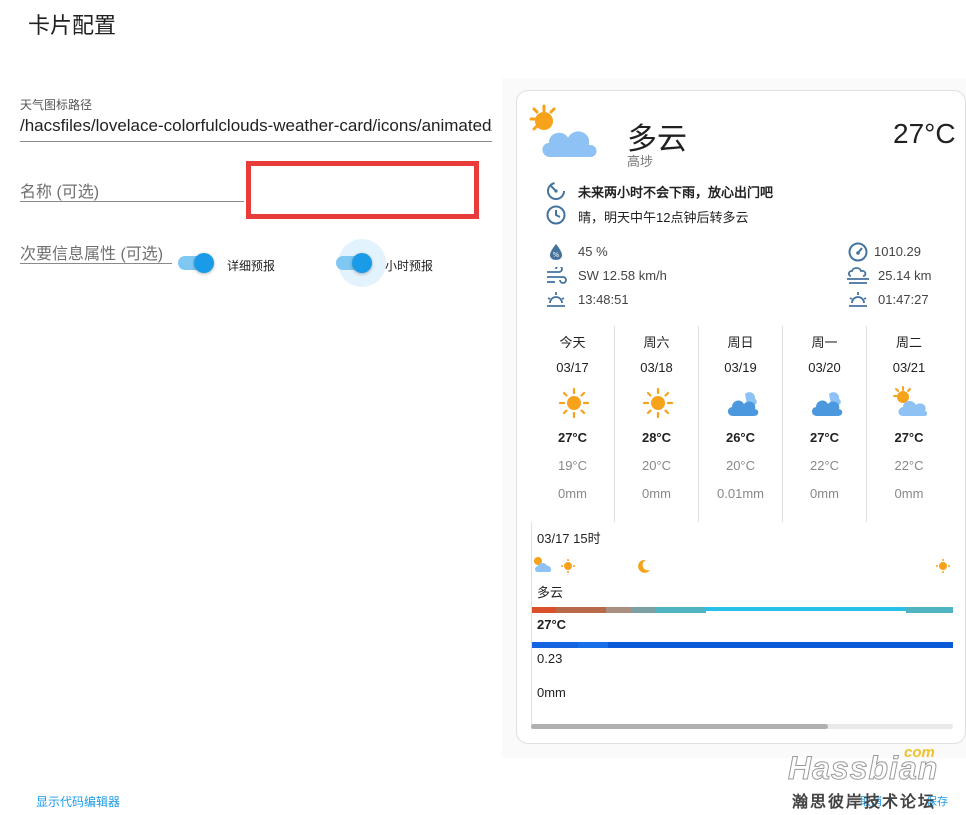 Image resolution: width=966 pixels, height=815 pixels. Describe the element at coordinates (858, 299) in the screenshot. I see `sunset-icon` at that location.